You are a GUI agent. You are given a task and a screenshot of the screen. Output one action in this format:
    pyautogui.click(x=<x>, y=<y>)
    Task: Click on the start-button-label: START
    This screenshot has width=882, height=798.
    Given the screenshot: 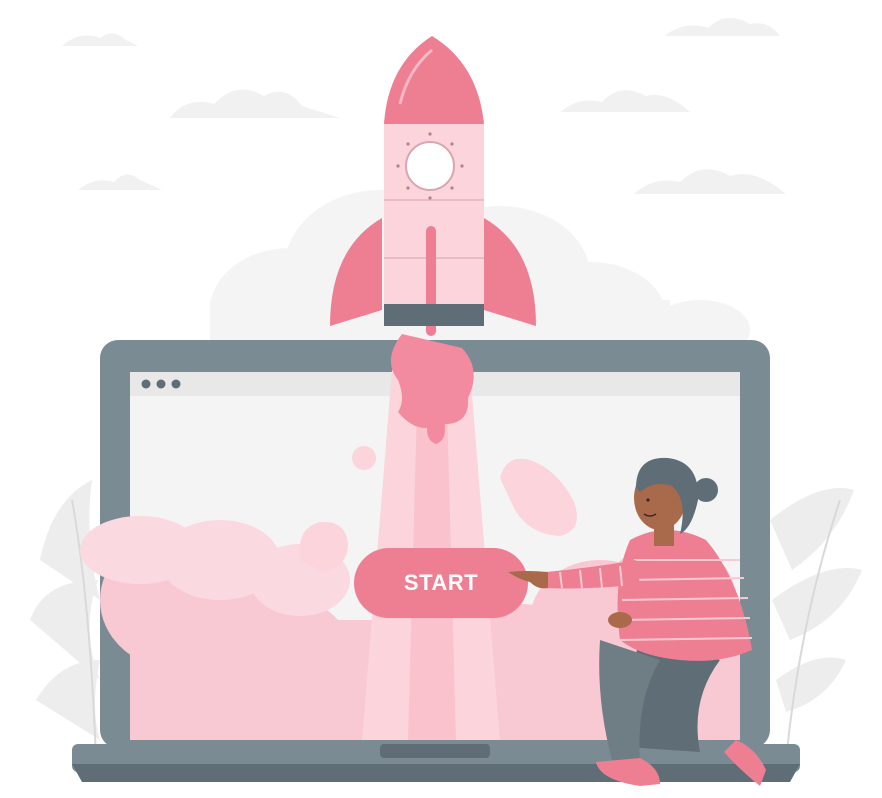 What is the action you would take?
    pyautogui.click(x=441, y=582)
    